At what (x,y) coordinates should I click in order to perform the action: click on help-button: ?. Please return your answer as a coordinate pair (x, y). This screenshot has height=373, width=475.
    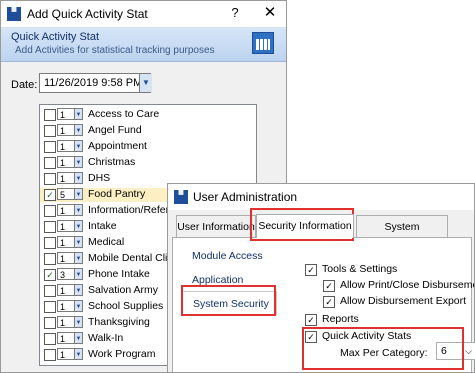
    Looking at the image, I should click on (235, 13).